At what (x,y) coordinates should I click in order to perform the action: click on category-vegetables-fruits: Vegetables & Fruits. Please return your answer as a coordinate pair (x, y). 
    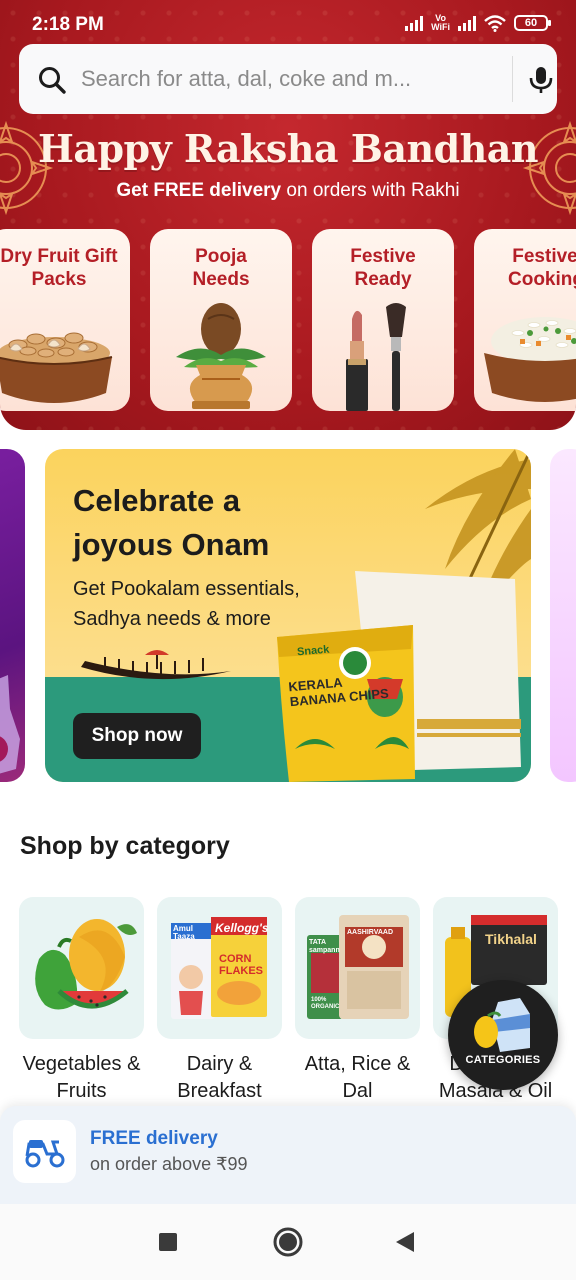
    Looking at the image, I should click on (81, 1001).